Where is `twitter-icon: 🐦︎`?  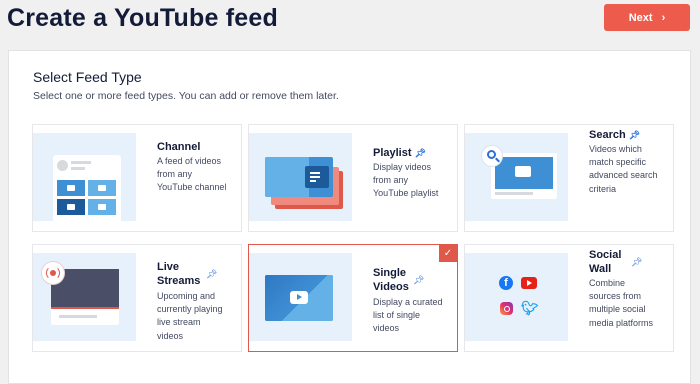
twitter-icon: 🐦︎ is located at coordinates (530, 308).